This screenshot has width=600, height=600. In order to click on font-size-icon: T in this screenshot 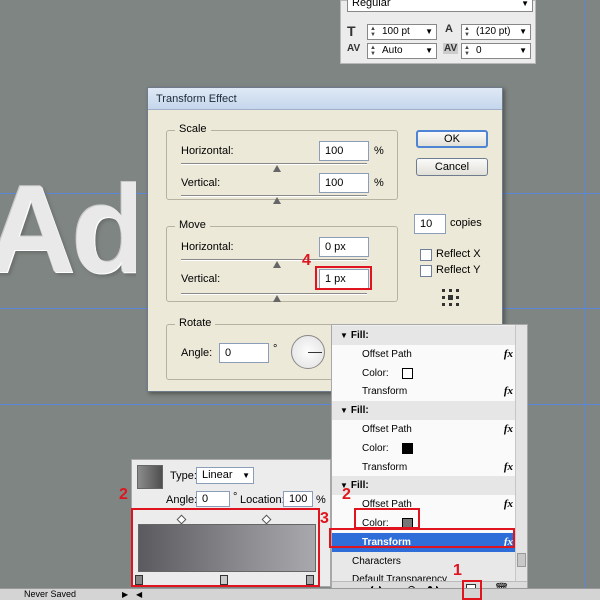, I will do `click(351, 31)`.